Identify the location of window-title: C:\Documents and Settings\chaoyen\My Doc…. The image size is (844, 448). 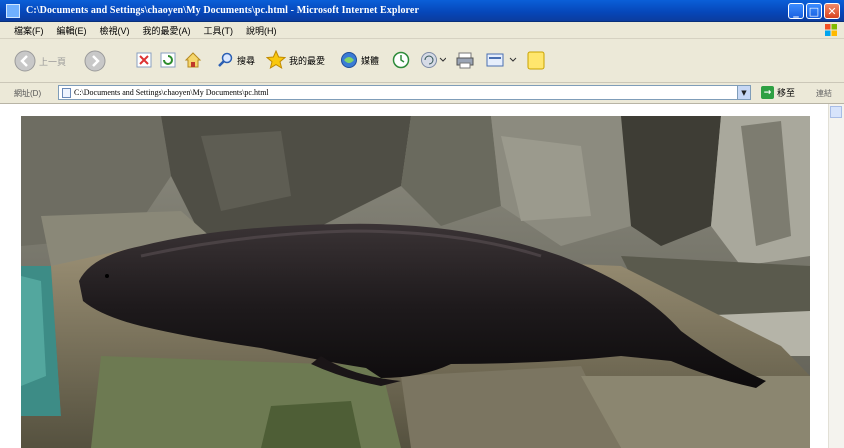
(222, 10).